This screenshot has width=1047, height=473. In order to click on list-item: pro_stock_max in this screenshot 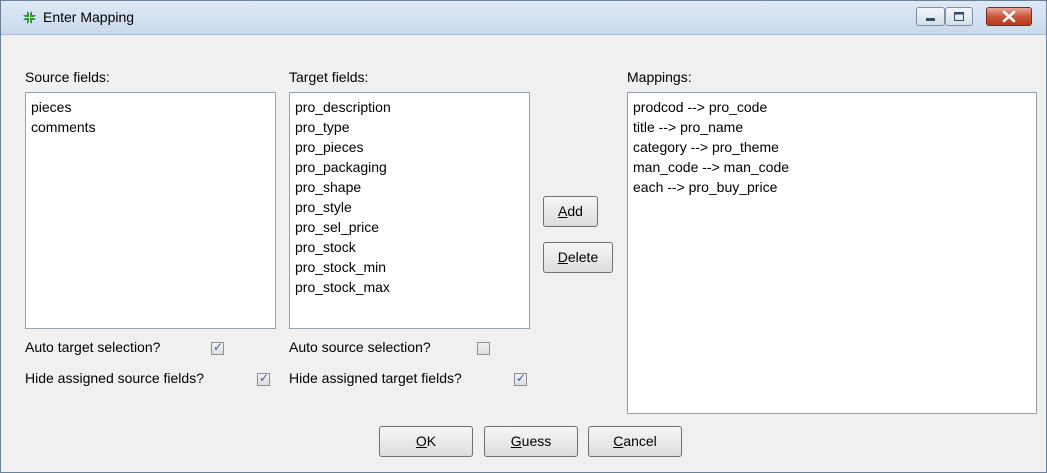, I will do `click(409, 287)`.